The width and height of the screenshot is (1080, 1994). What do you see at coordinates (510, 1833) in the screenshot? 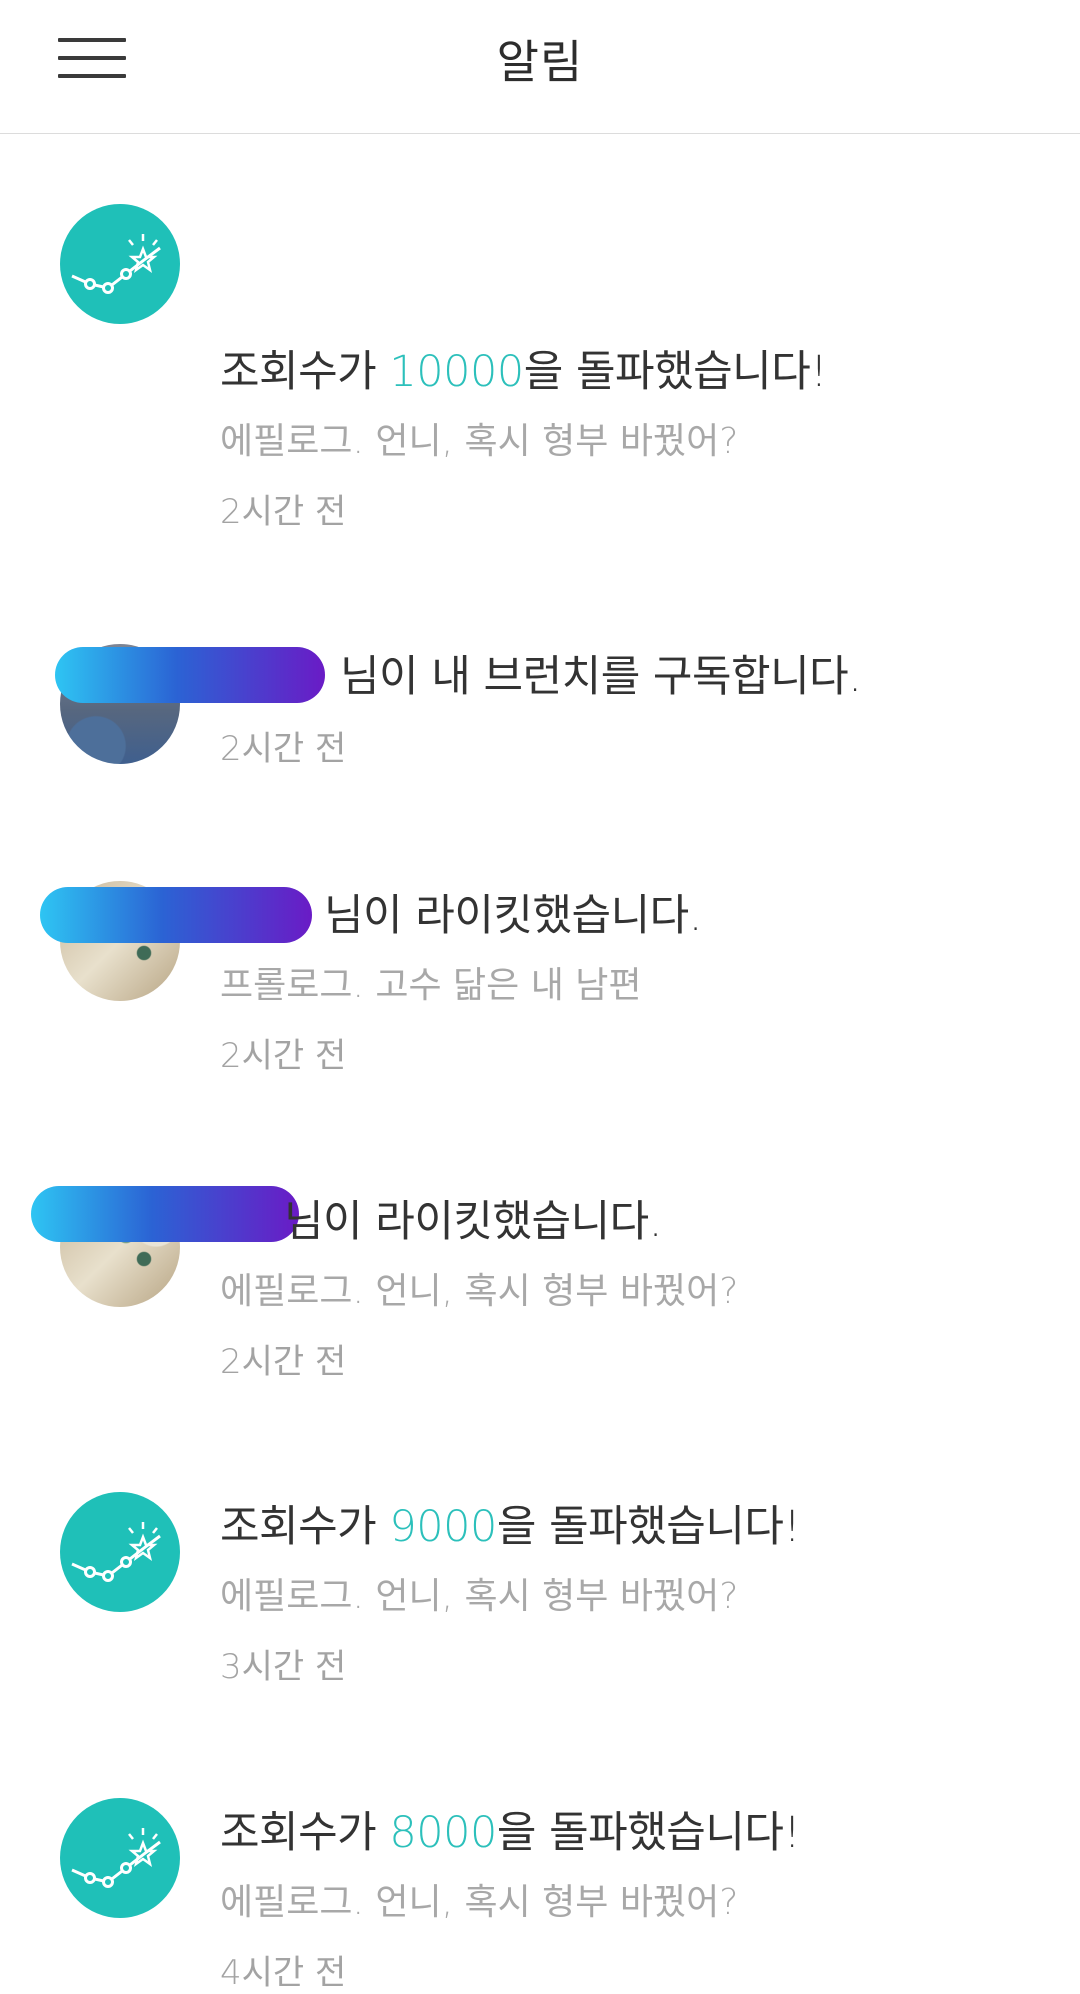
I see `notification-message: 조회수가 8000을 돌파했습니다!` at bounding box center [510, 1833].